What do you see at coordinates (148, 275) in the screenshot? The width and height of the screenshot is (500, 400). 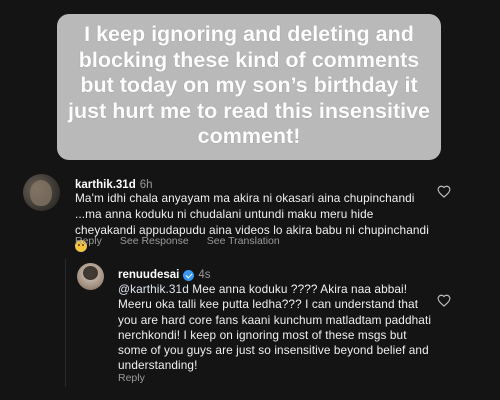 I see `username: renuudesai` at bounding box center [148, 275].